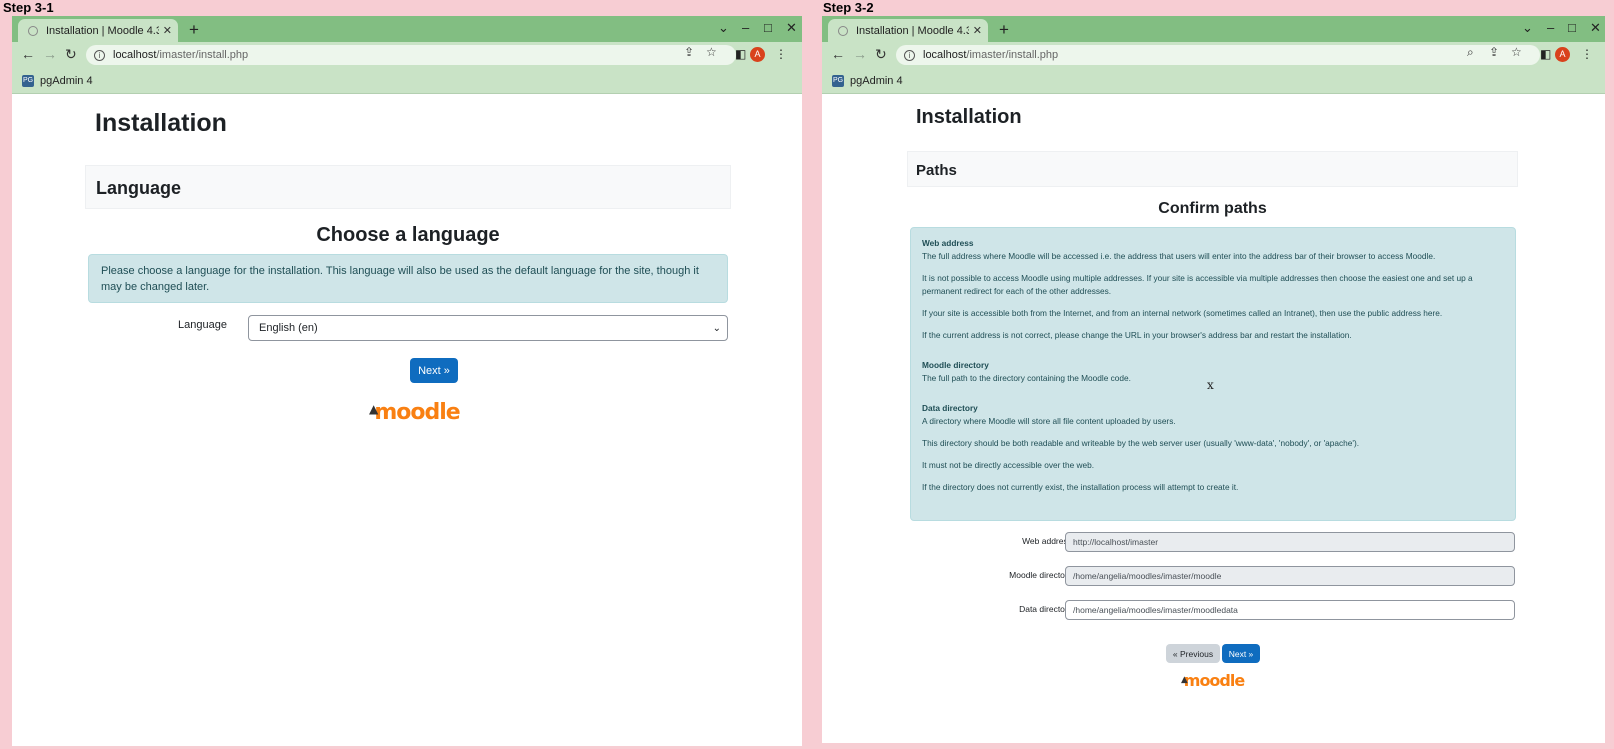 The width and height of the screenshot is (1614, 749). What do you see at coordinates (202, 325) in the screenshot?
I see `language-label: Language` at bounding box center [202, 325].